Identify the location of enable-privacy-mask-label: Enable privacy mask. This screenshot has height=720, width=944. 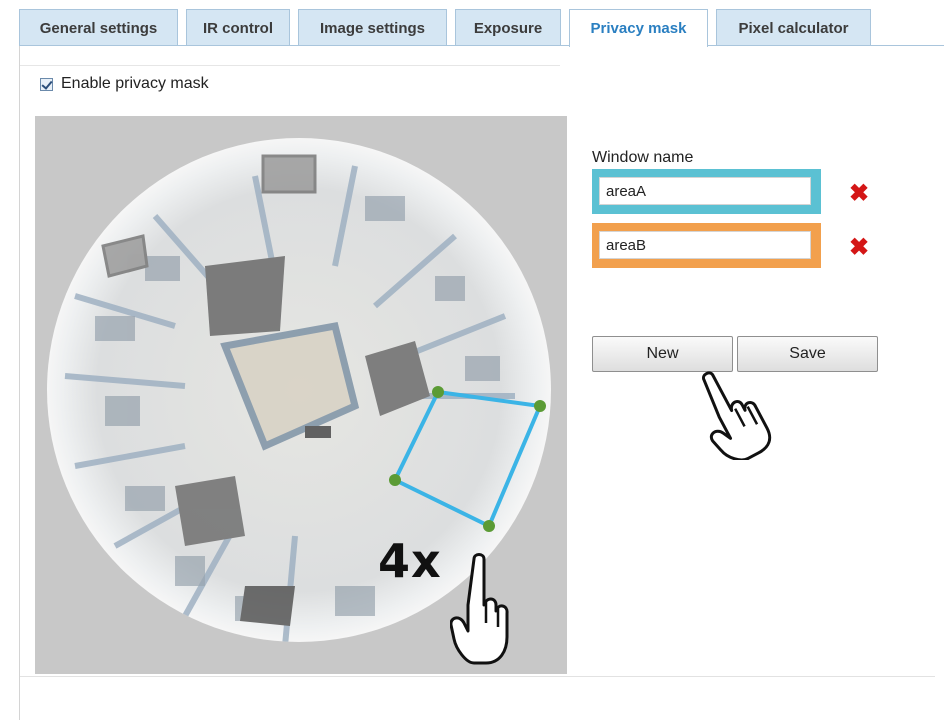
(135, 83).